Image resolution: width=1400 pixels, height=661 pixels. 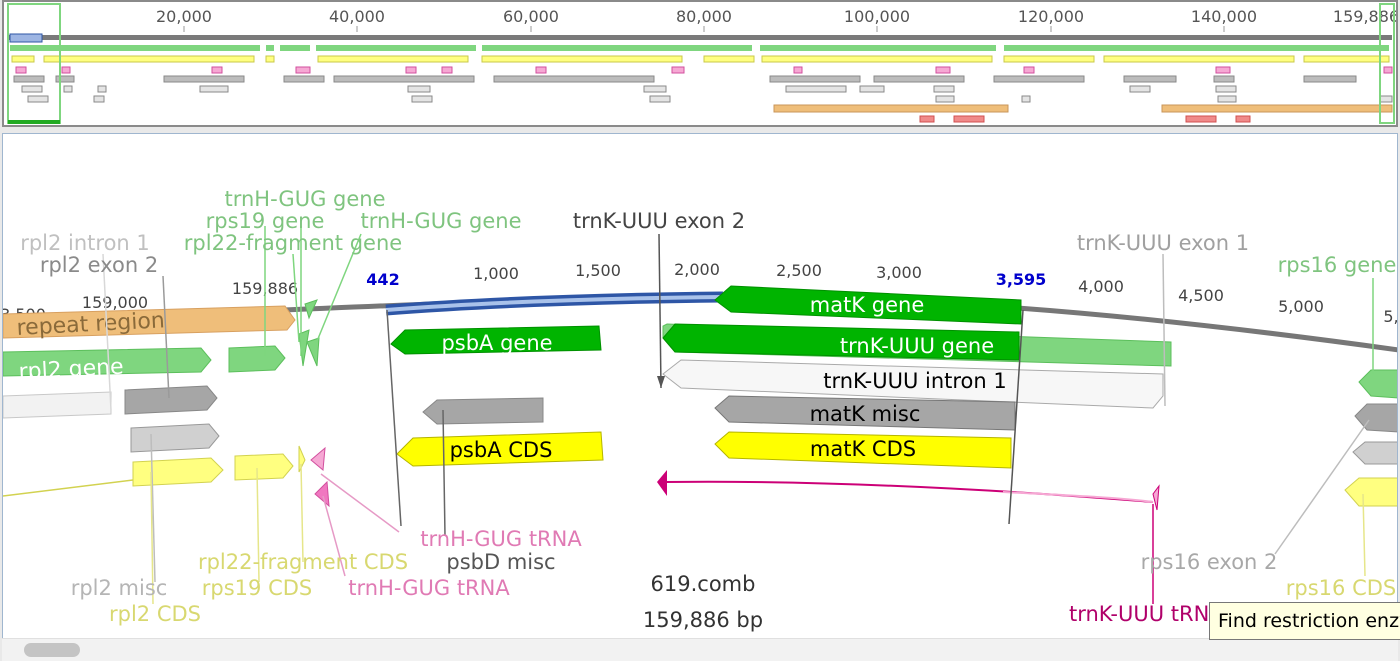 I want to click on rpl22-gene-label: rpl22-fragment gene, so click(x=293, y=243).